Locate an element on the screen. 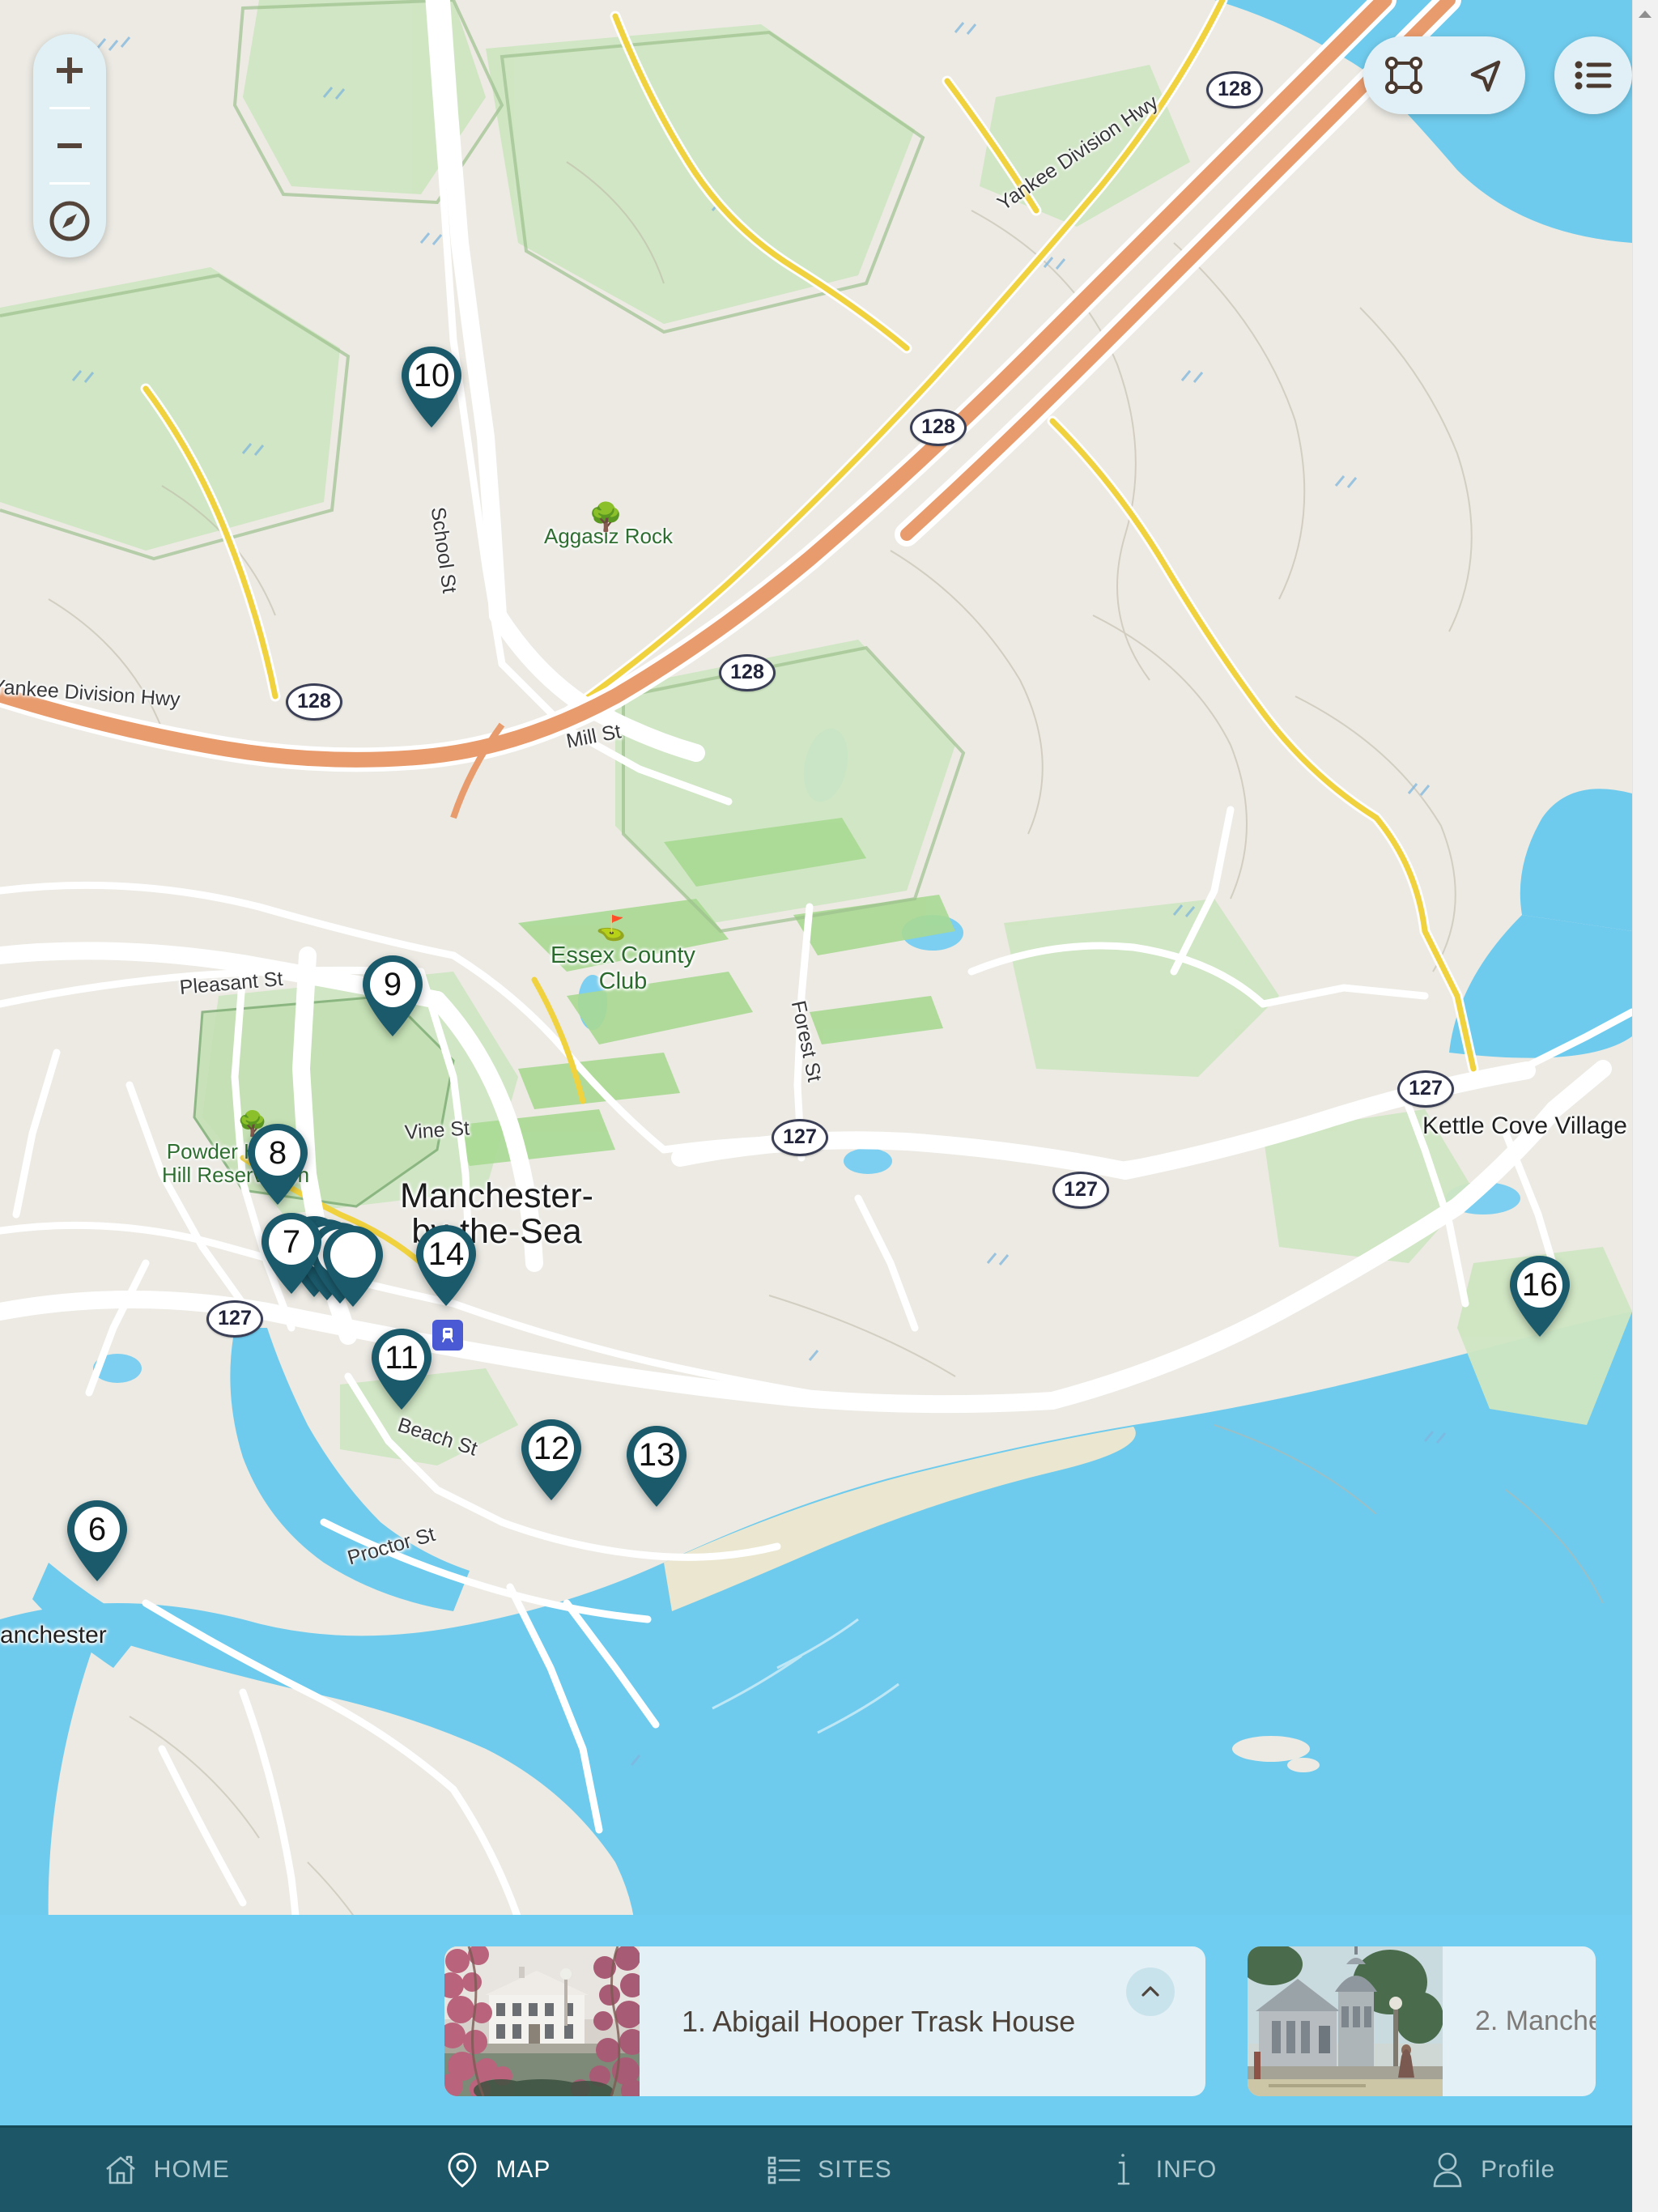 The width and height of the screenshot is (1658, 2212). map-marker-9: 9 is located at coordinates (392, 996).